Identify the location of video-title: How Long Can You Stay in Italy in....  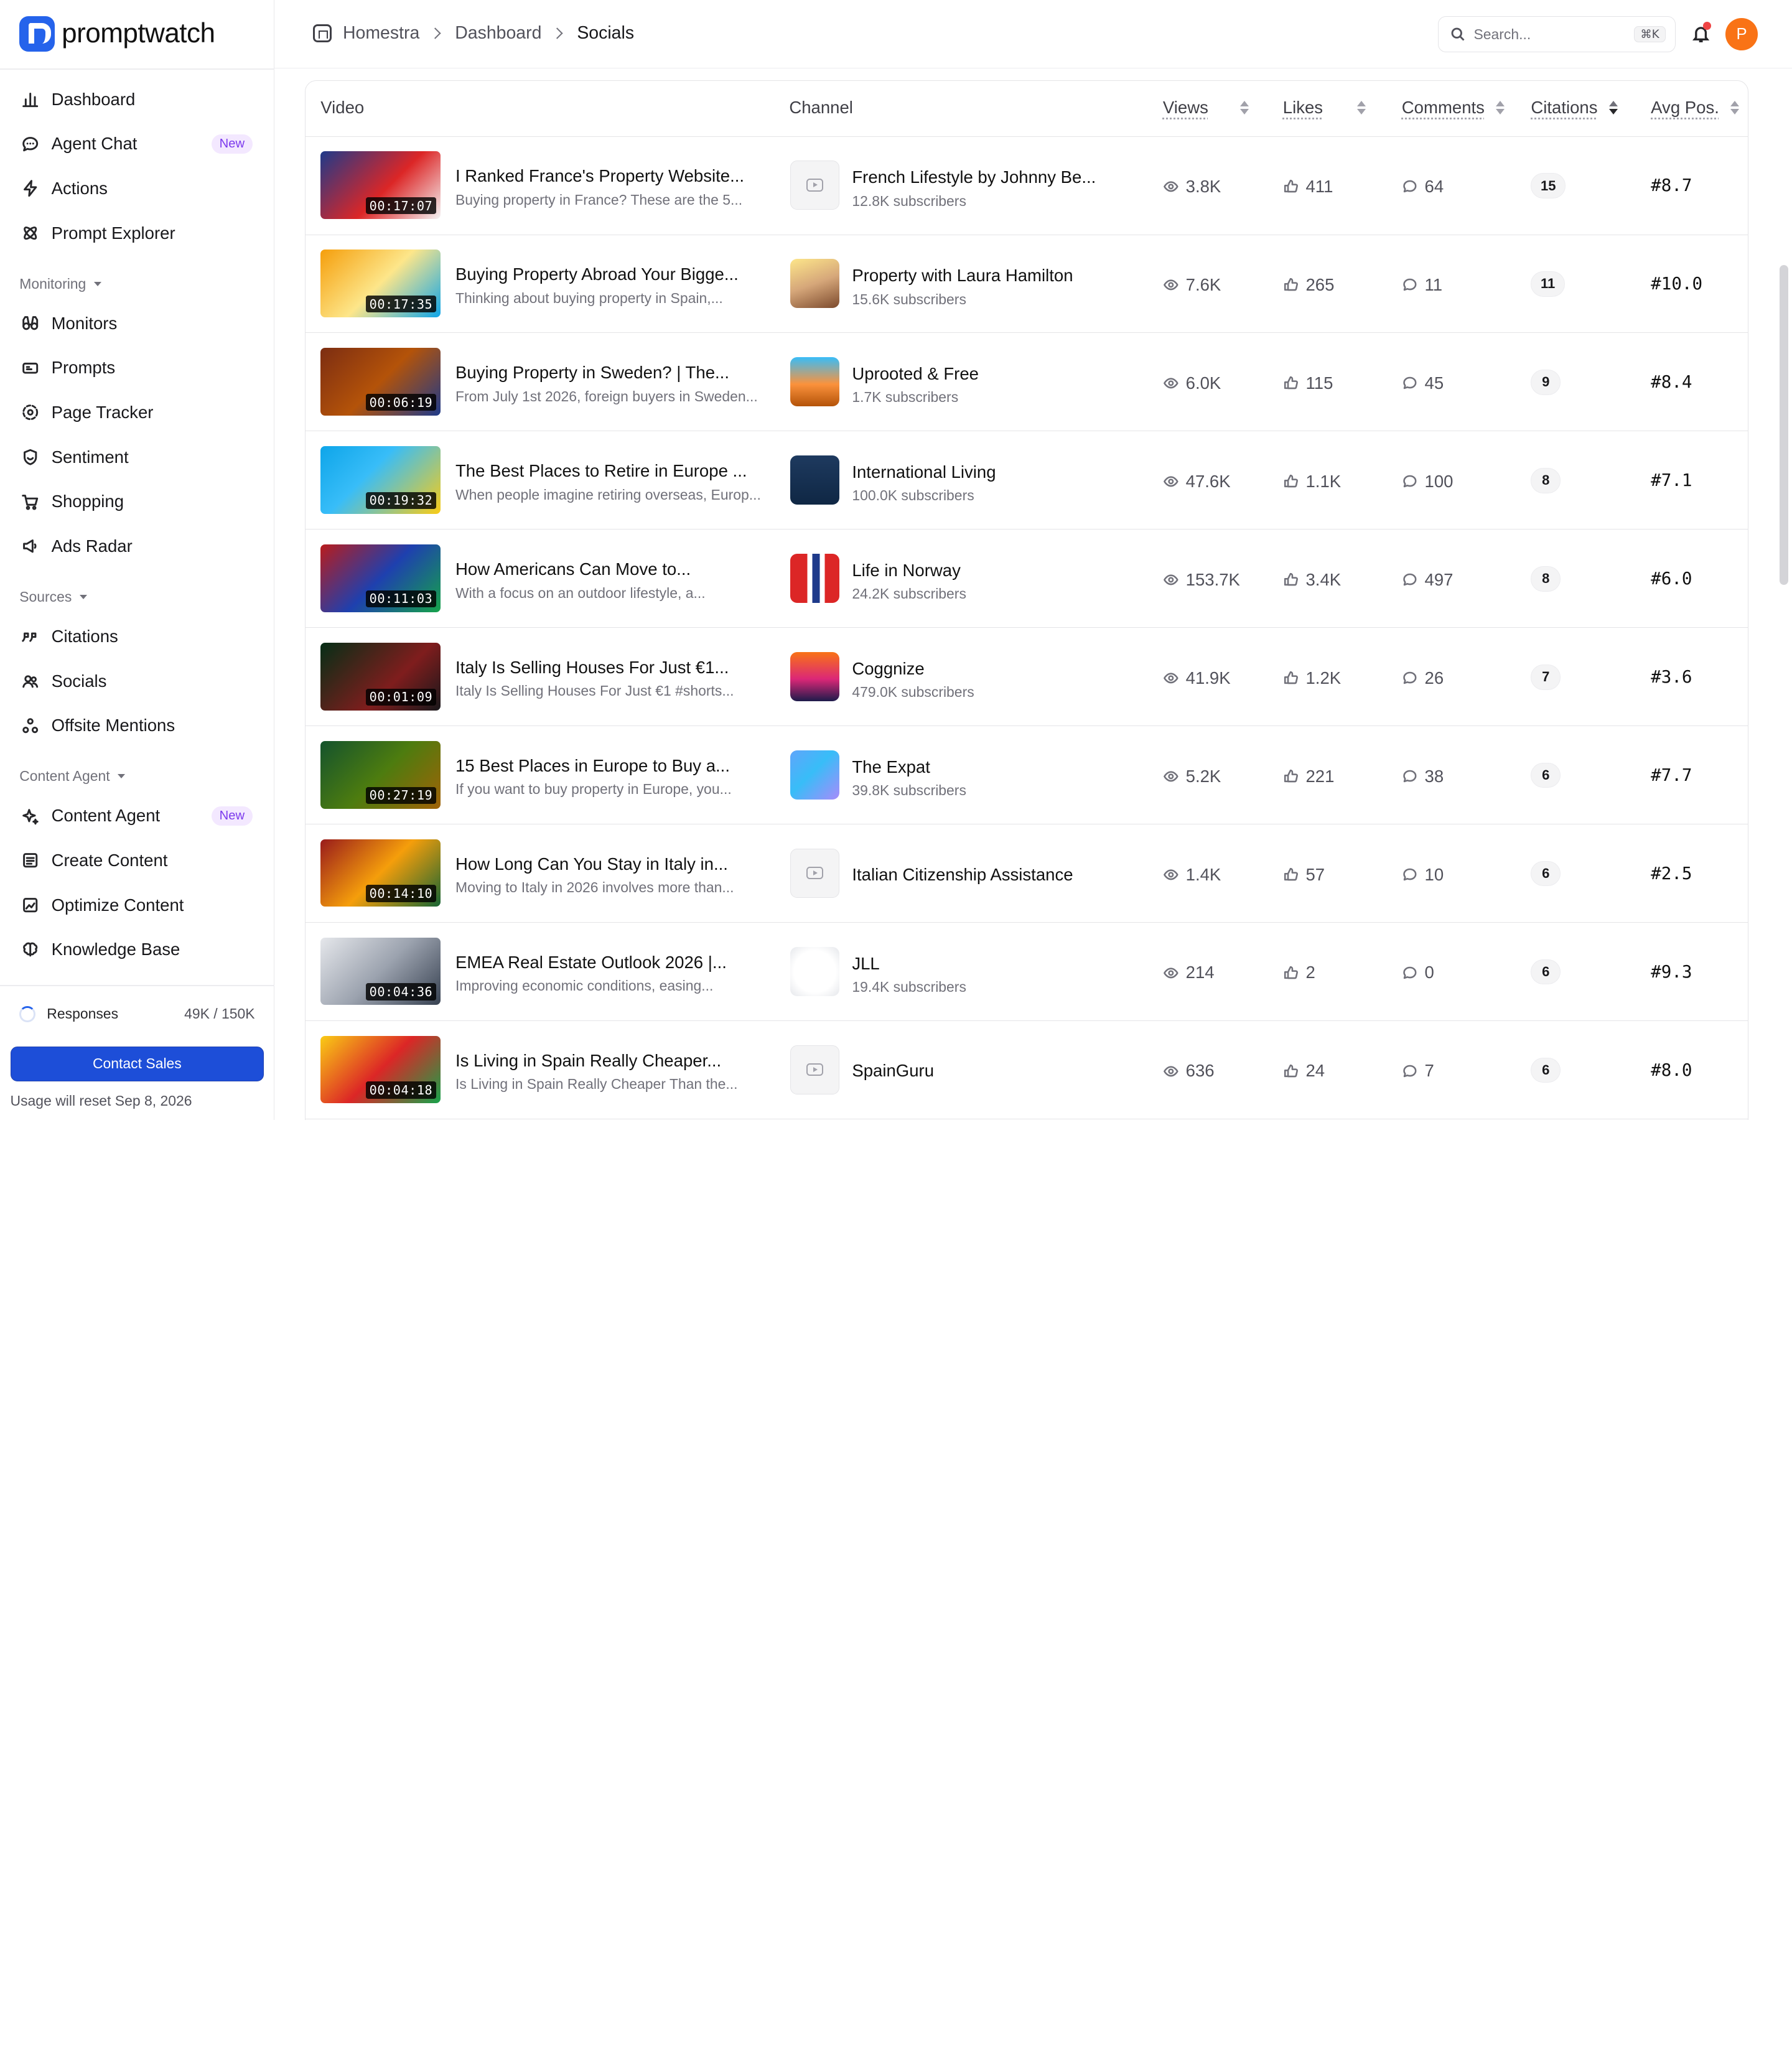
(609, 864).